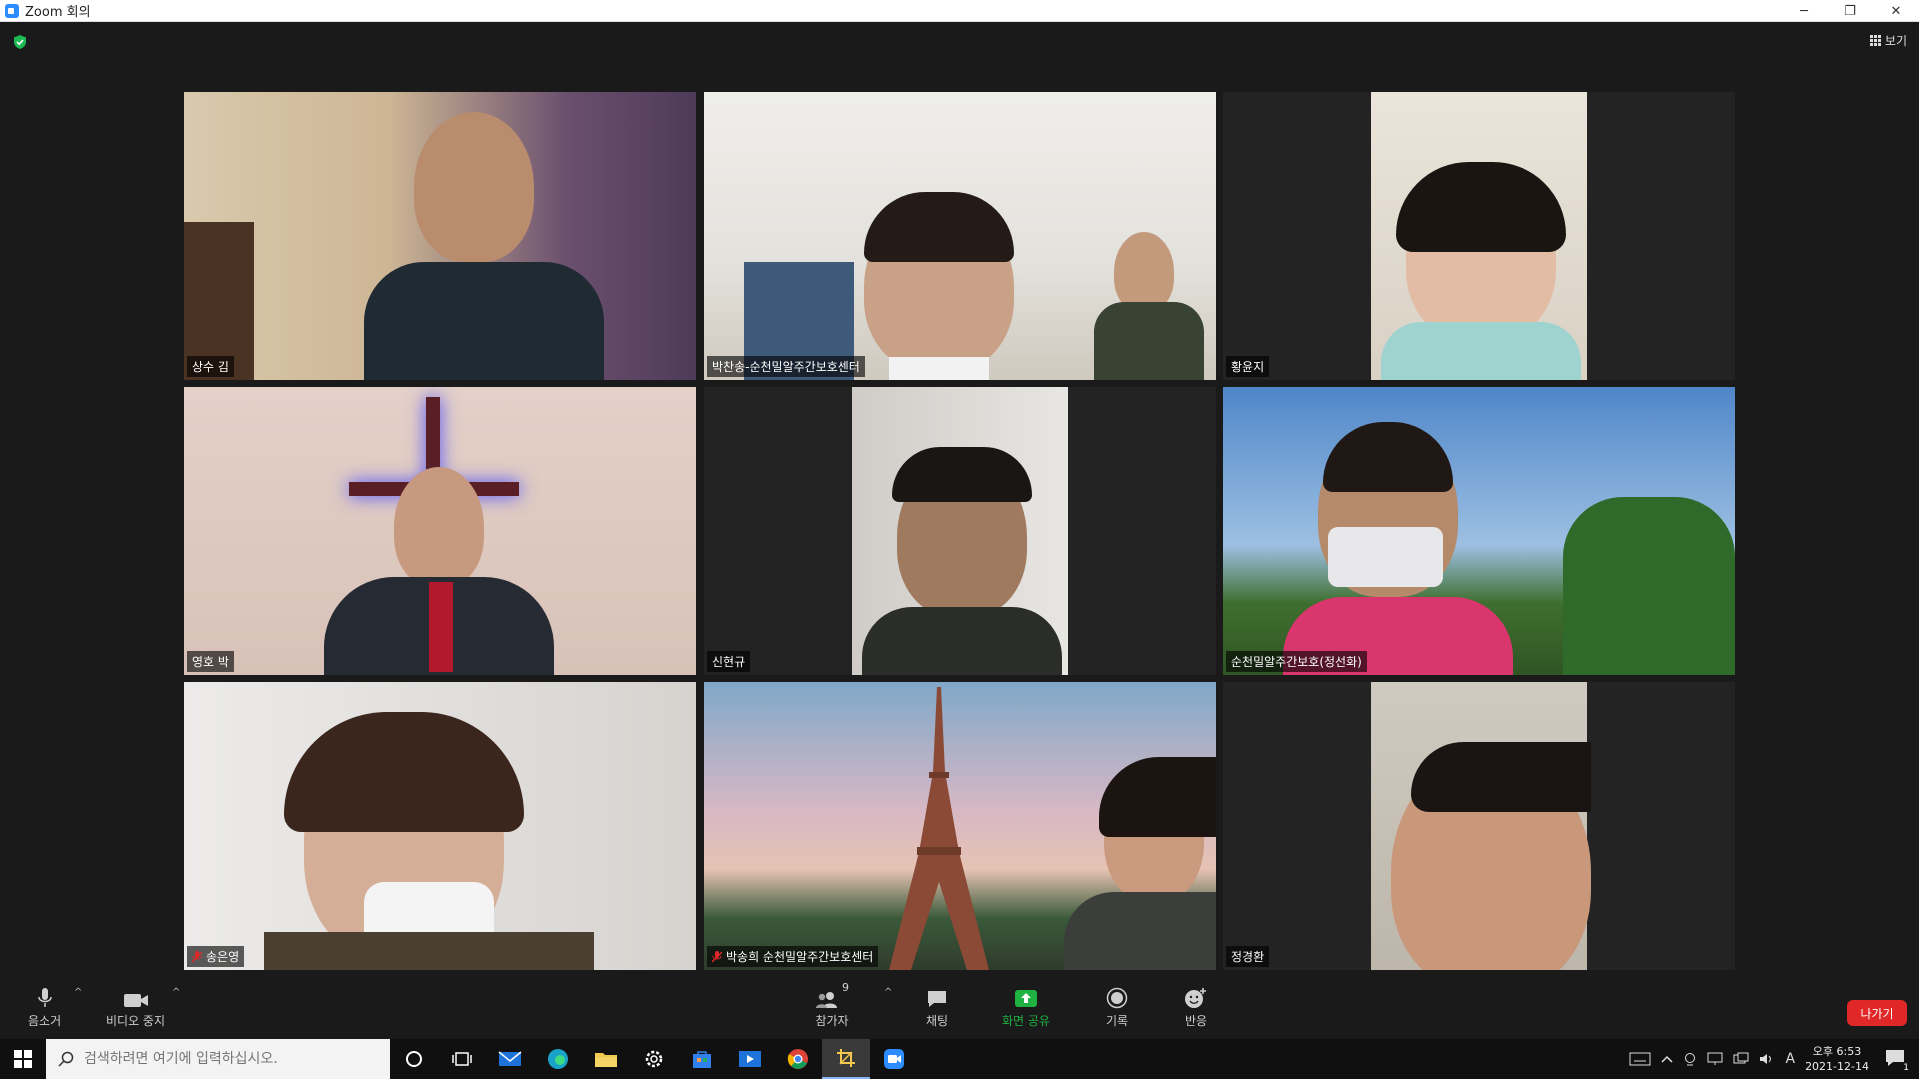  I want to click on gear-icon, so click(654, 1059).